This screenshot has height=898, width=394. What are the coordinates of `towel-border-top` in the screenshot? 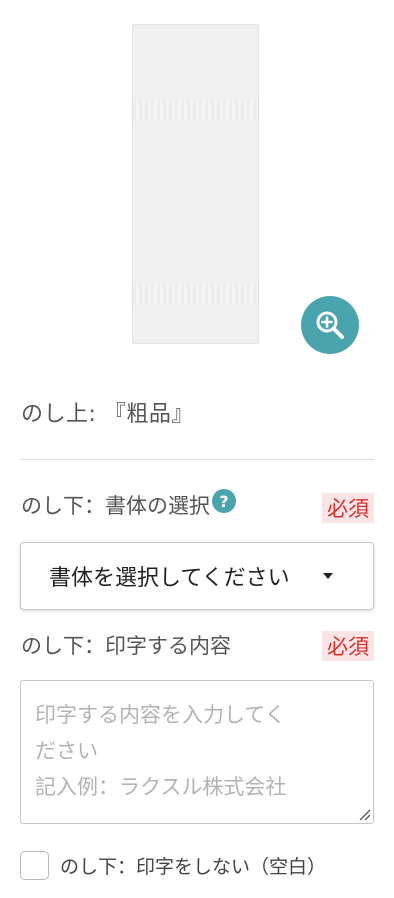 It's located at (195, 110).